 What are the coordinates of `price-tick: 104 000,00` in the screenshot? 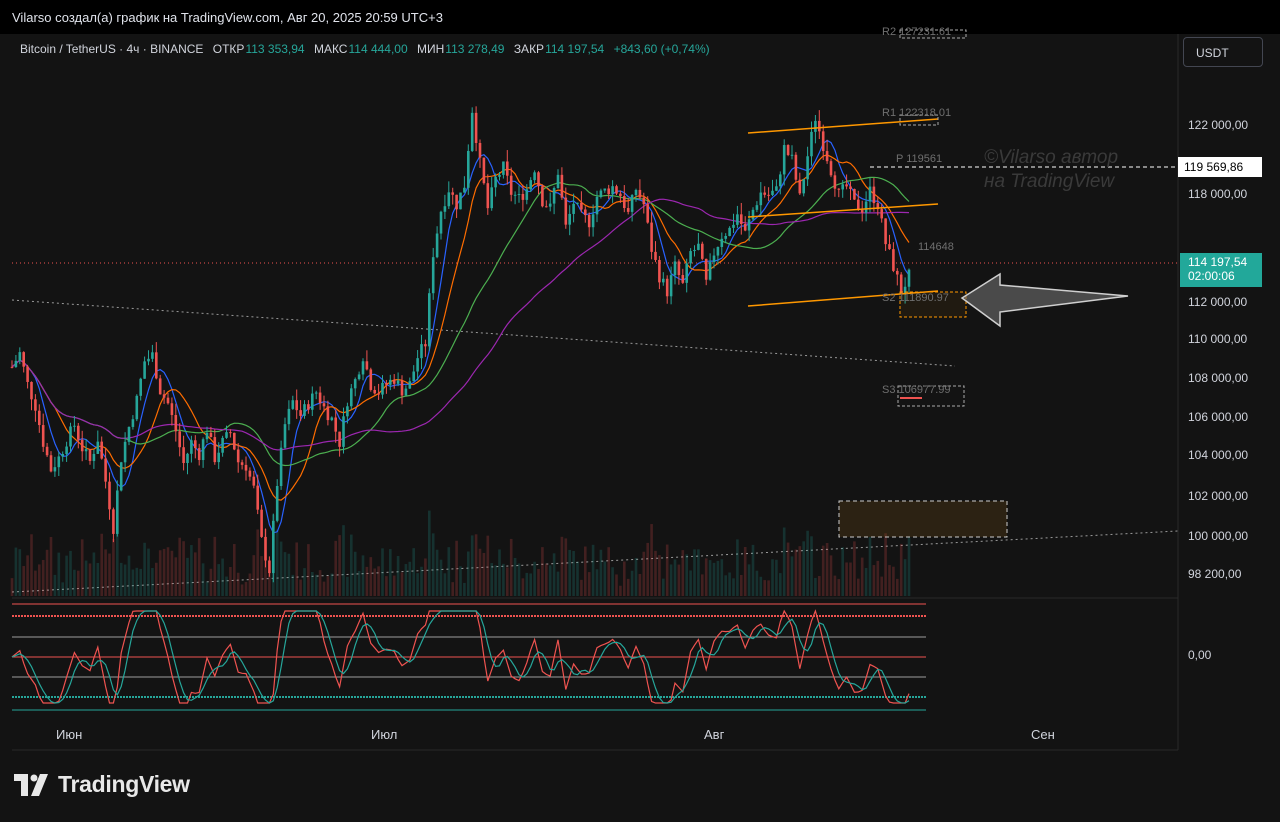 It's located at (1218, 455).